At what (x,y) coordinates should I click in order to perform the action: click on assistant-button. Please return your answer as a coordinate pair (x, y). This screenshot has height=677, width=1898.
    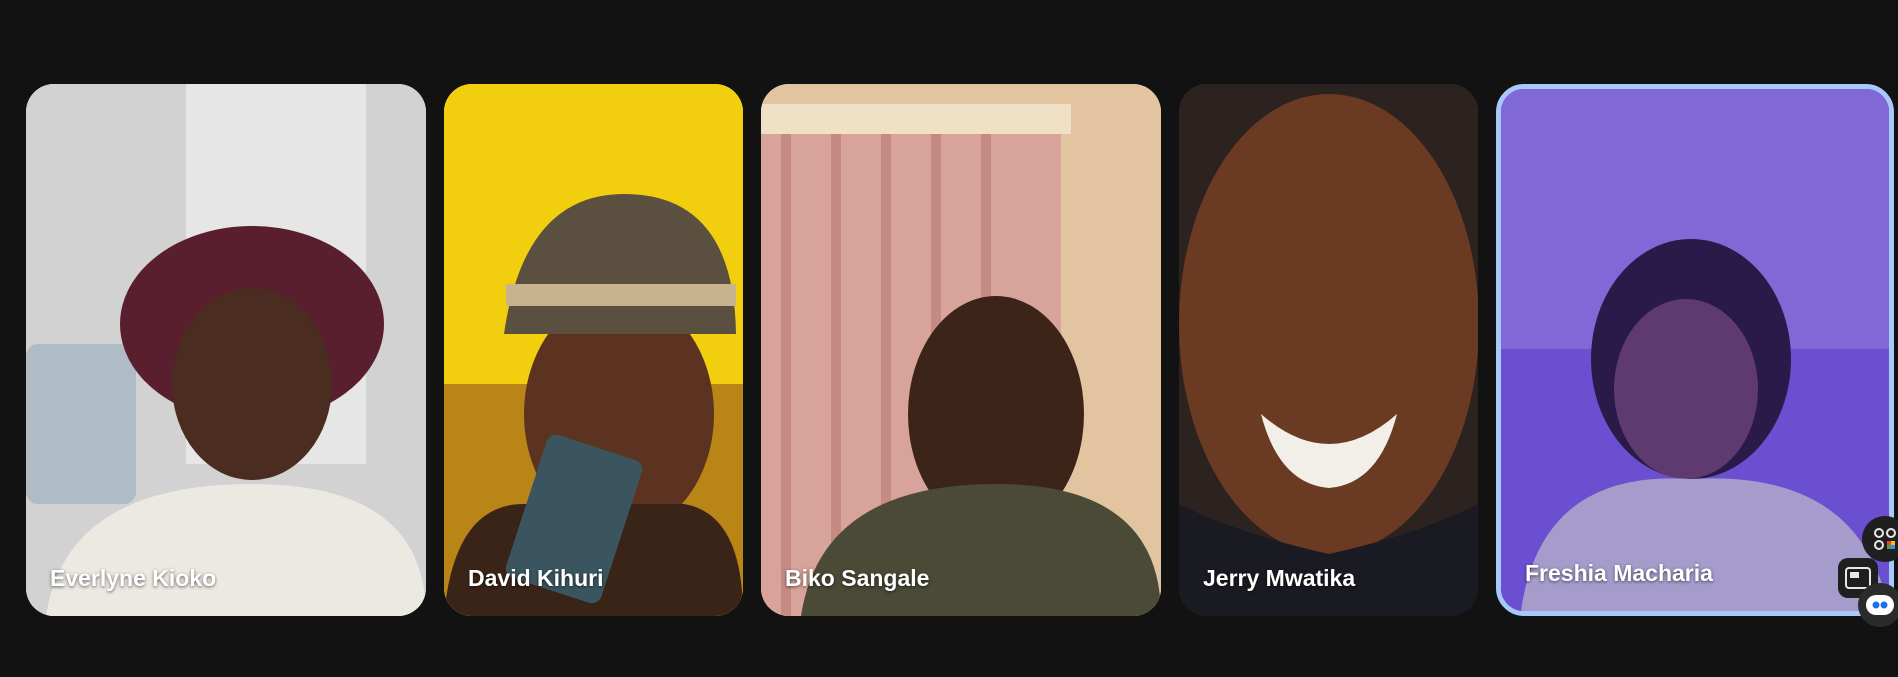
    Looking at the image, I should click on (1878, 605).